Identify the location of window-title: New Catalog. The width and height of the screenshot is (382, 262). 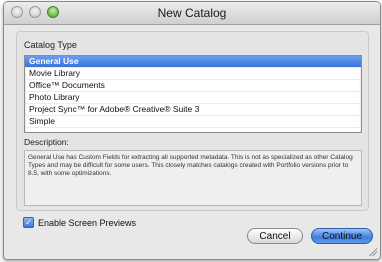
(192, 13).